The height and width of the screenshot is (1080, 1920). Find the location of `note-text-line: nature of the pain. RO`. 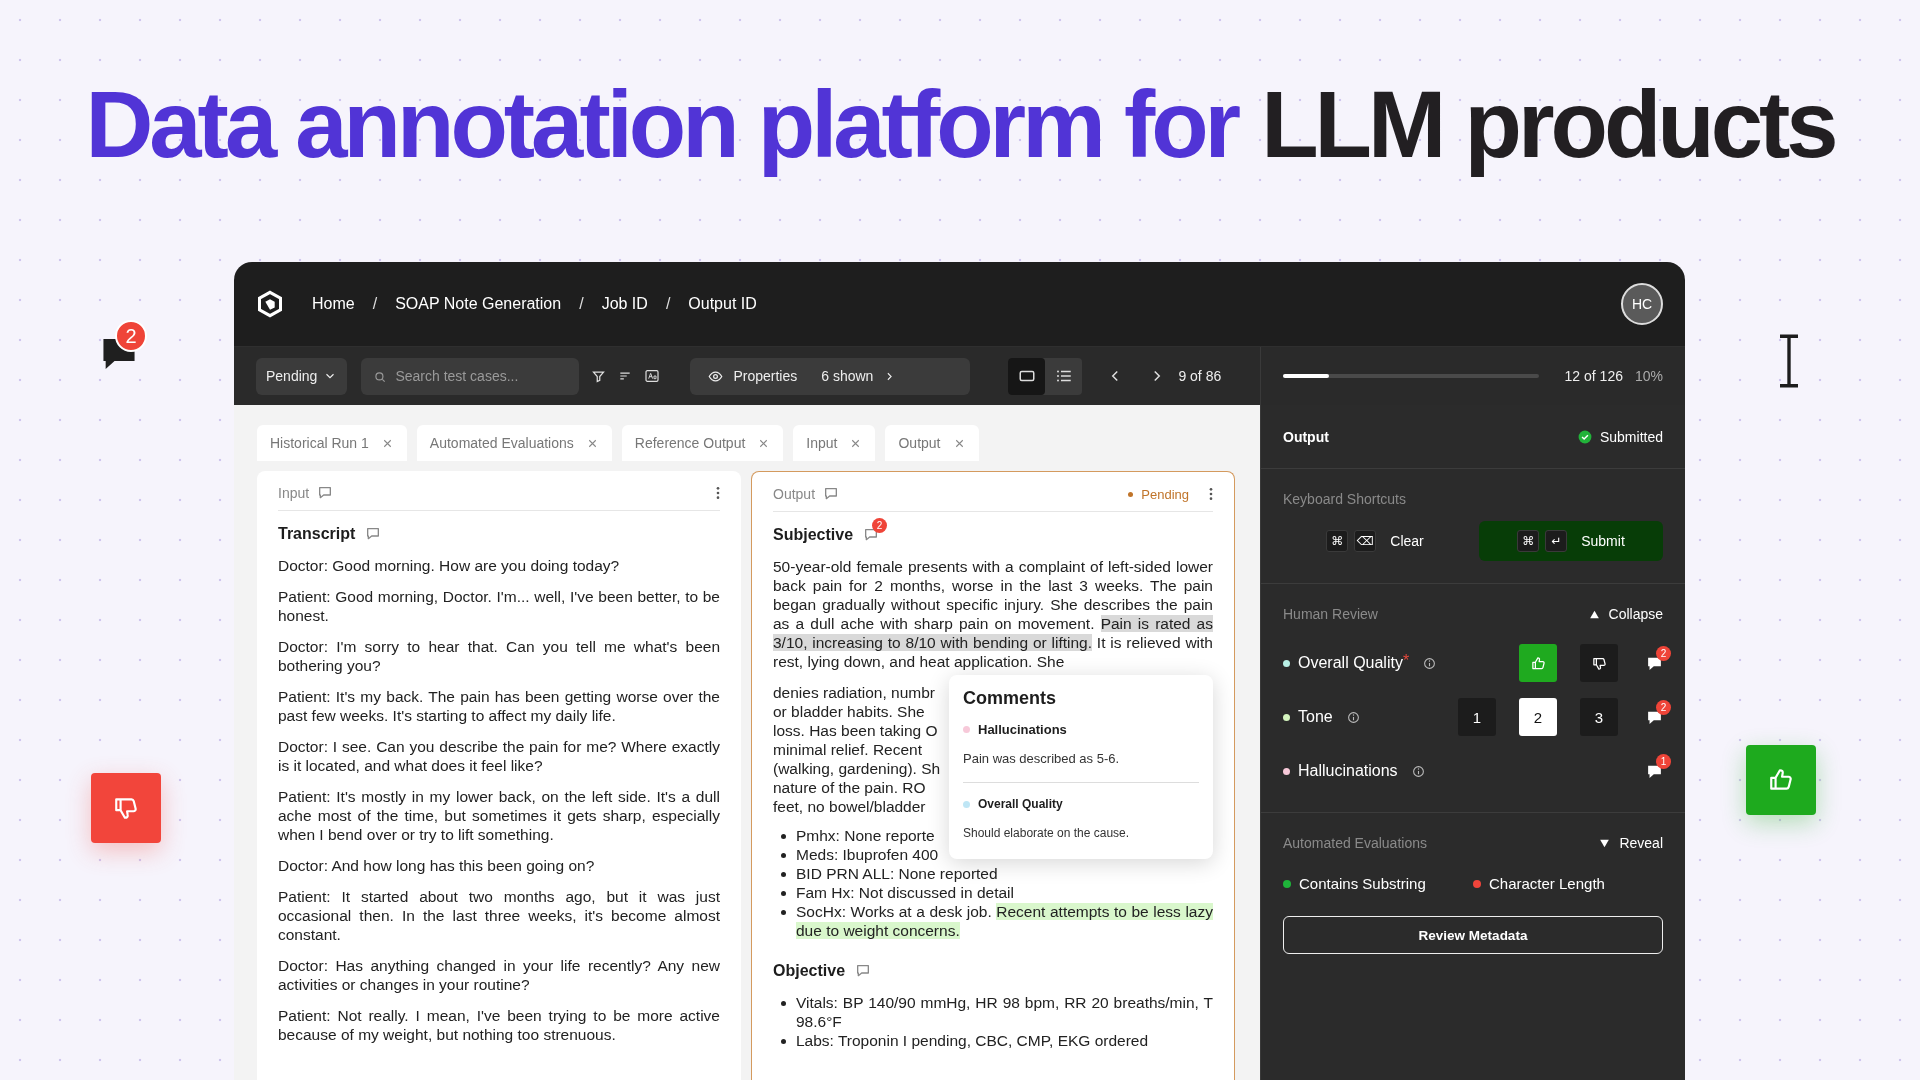

note-text-line: nature of the pain. RO is located at coordinates (849, 787).